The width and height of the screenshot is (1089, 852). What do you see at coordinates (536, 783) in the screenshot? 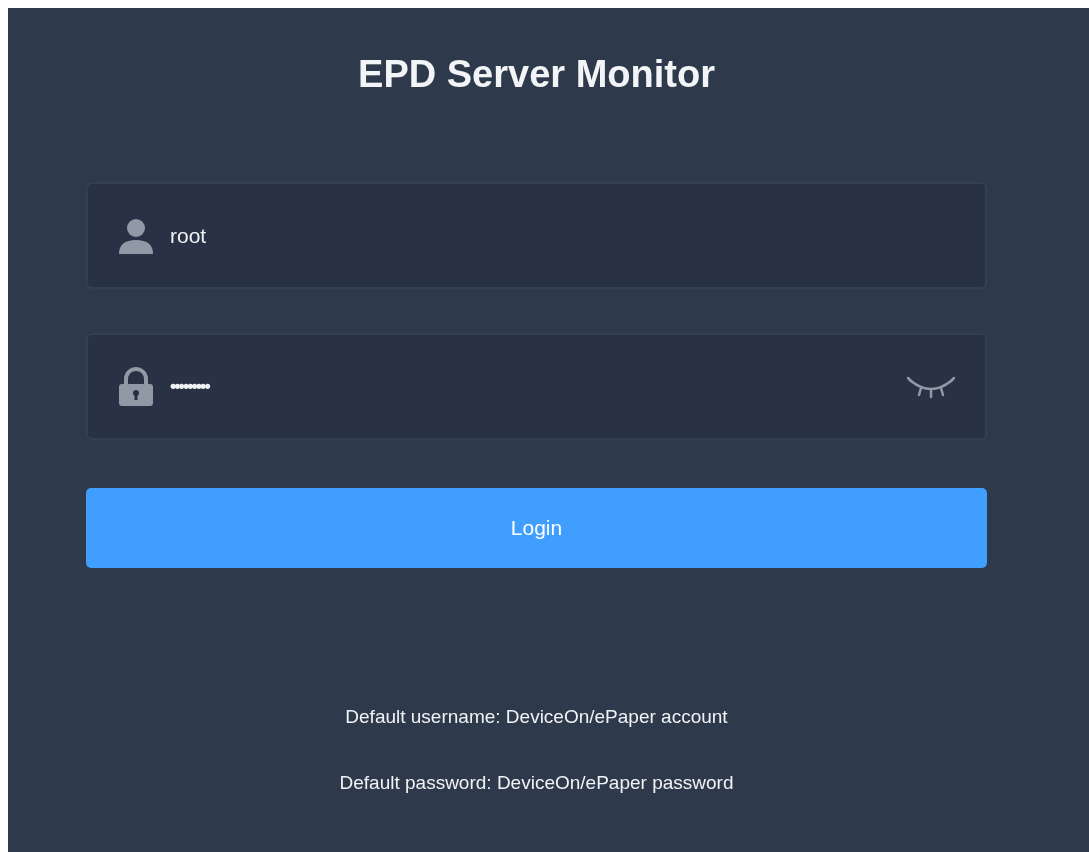
I see `hint-text: Default password: DeviceOn/ePaper password` at bounding box center [536, 783].